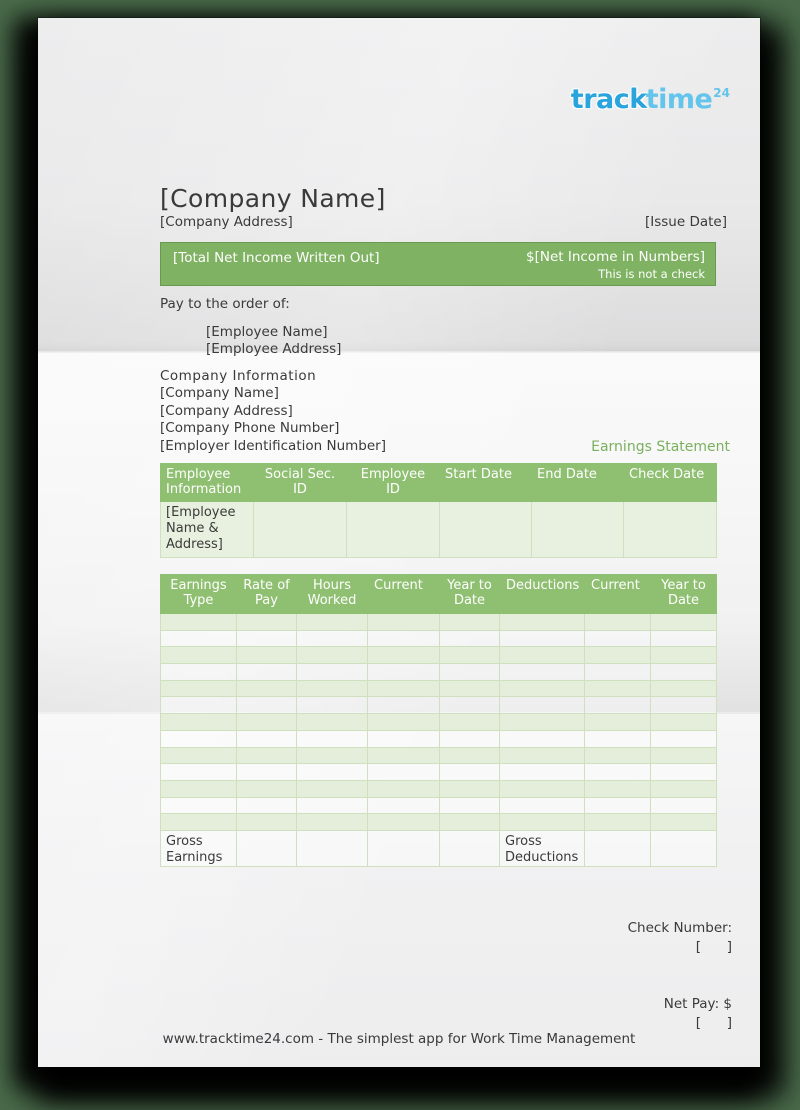 This screenshot has height=1110, width=800. What do you see at coordinates (617, 848) in the screenshot?
I see `cell-gross-deductions-current` at bounding box center [617, 848].